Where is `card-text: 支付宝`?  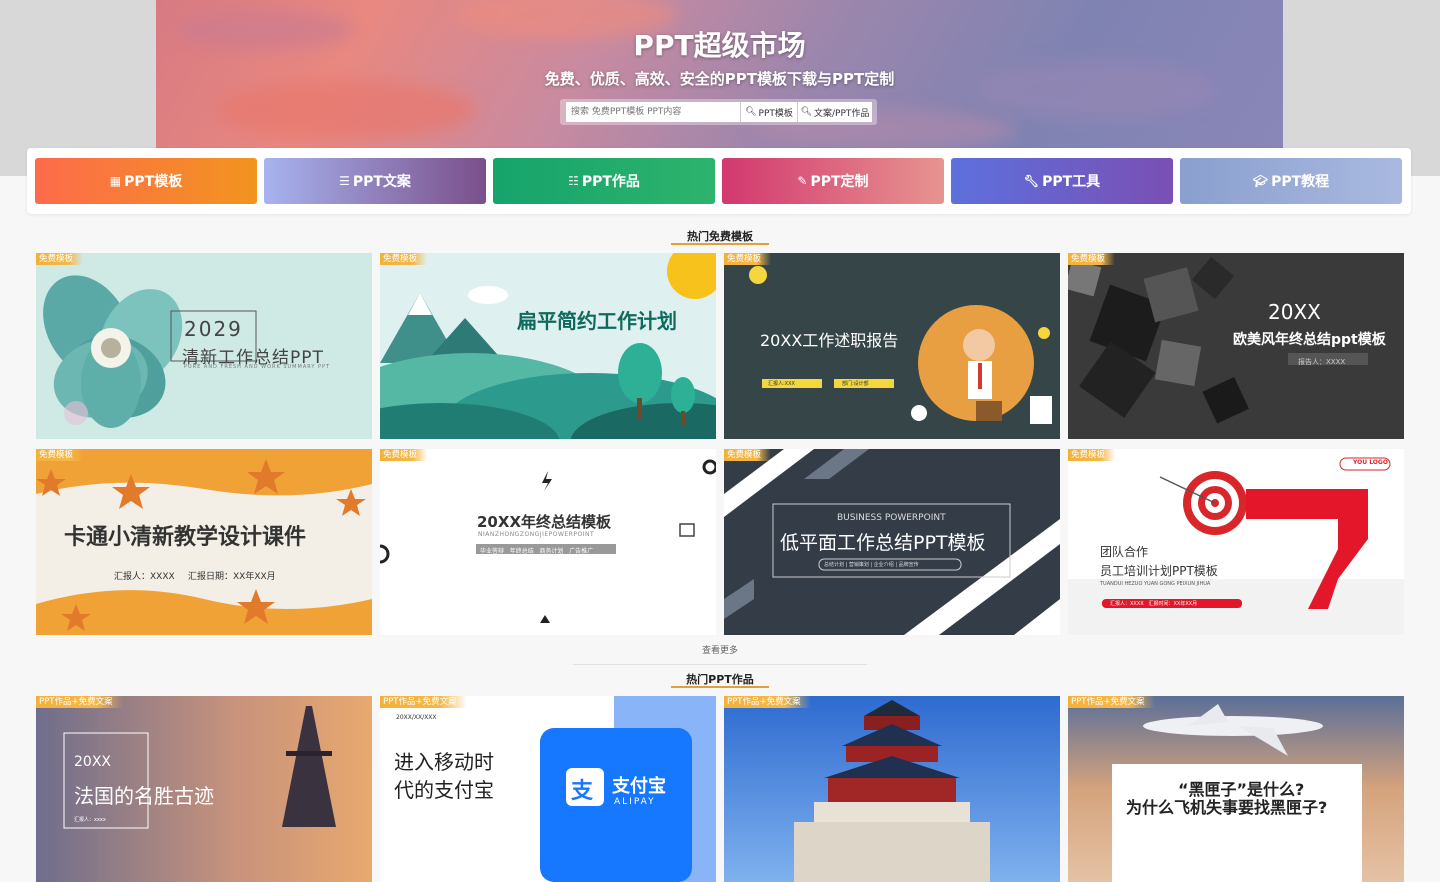 card-text: 支付宝 is located at coordinates (639, 786).